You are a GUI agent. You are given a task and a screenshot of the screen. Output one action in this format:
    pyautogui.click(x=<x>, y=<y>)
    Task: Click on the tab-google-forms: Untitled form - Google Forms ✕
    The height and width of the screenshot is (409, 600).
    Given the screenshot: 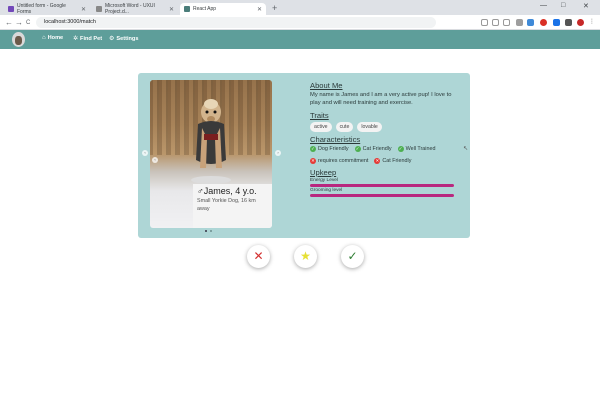 What is the action you would take?
    pyautogui.click(x=47, y=9)
    